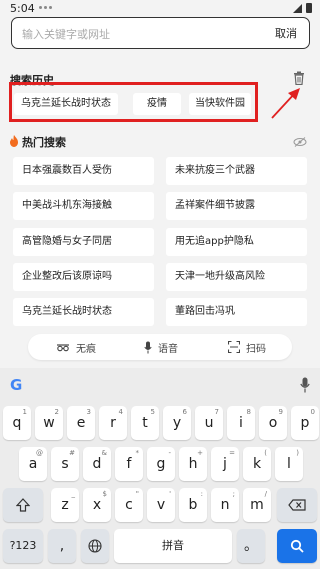  What do you see at coordinates (14, 141) in the screenshot?
I see `fire-icon` at bounding box center [14, 141].